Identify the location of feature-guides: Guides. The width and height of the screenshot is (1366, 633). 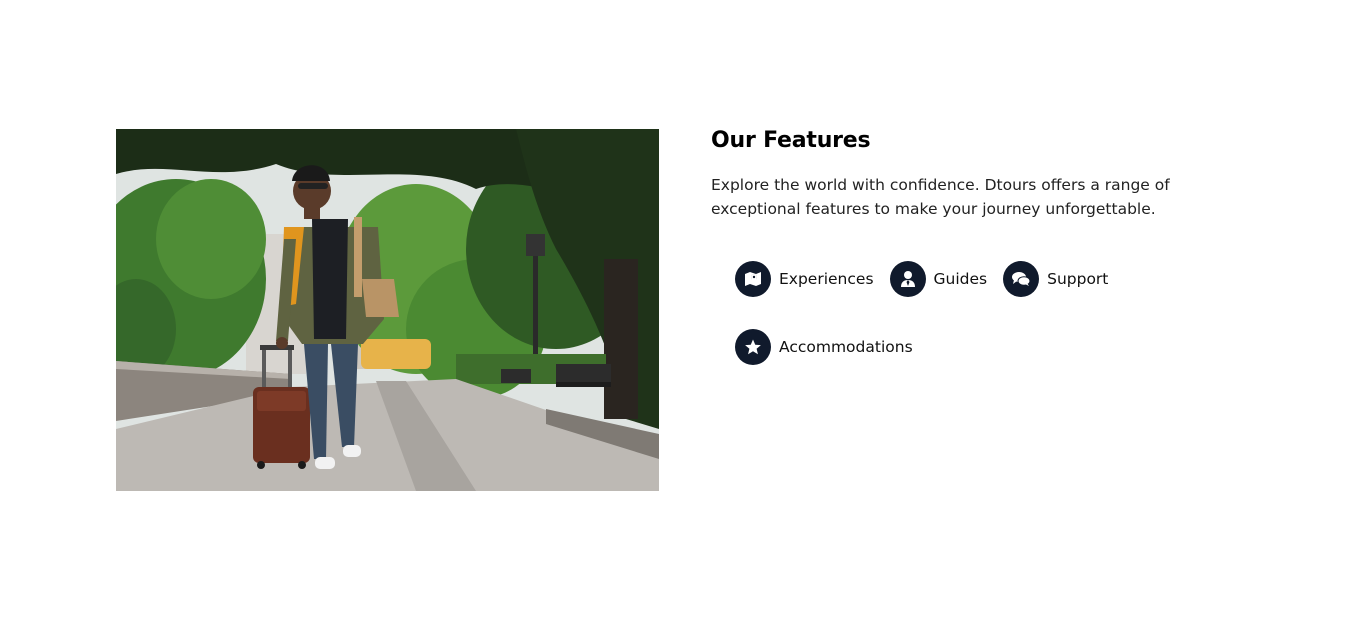
(938, 279).